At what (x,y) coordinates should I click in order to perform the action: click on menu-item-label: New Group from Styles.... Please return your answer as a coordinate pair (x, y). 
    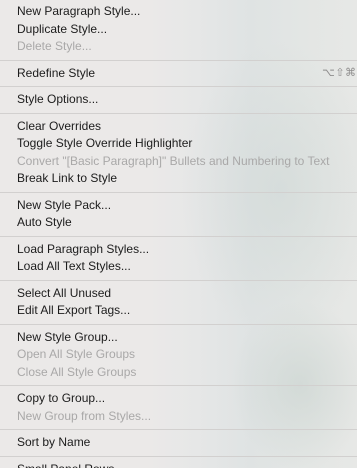
    Looking at the image, I should click on (84, 415).